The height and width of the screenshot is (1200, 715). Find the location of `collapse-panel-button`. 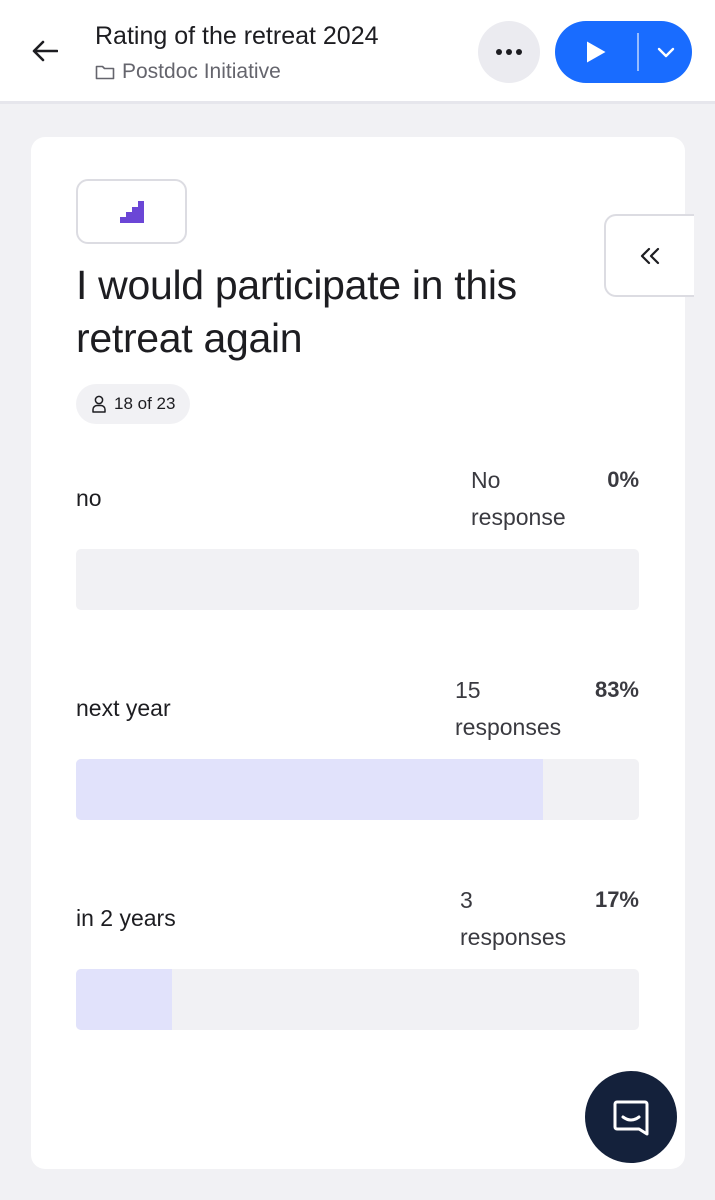

collapse-panel-button is located at coordinates (649, 255).